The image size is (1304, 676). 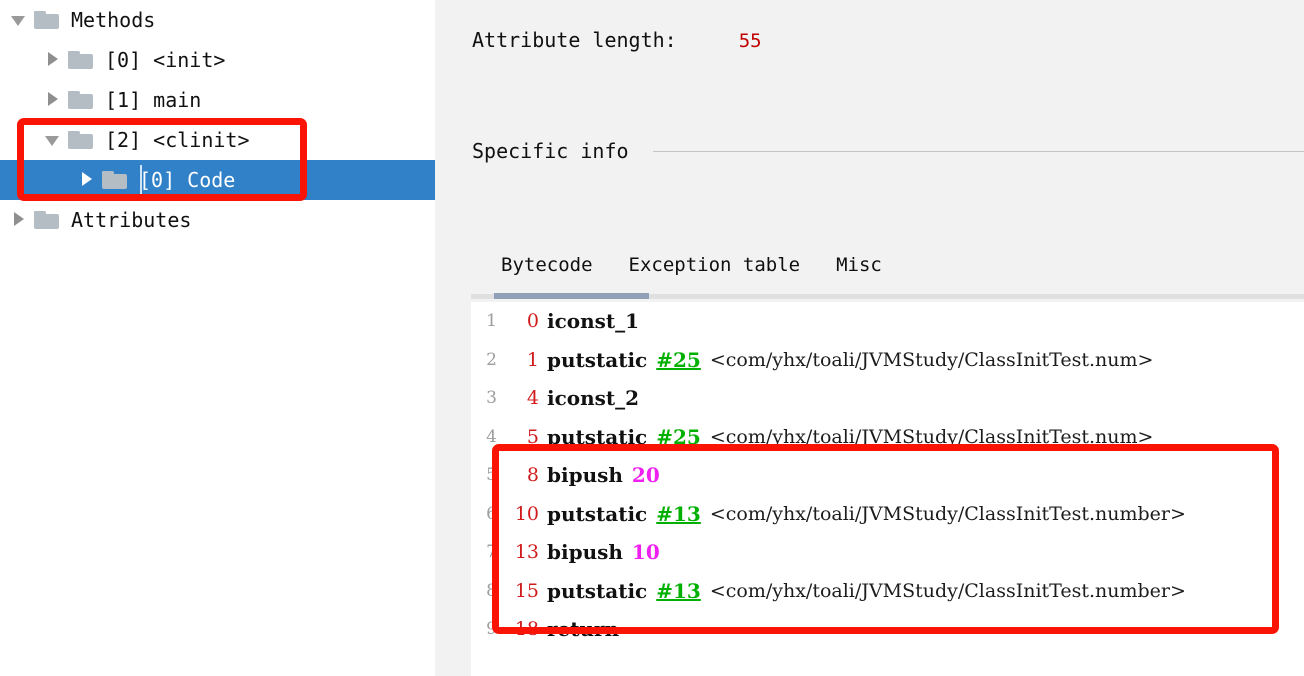 What do you see at coordinates (491, 475) in the screenshot?
I see `line-number: 5` at bounding box center [491, 475].